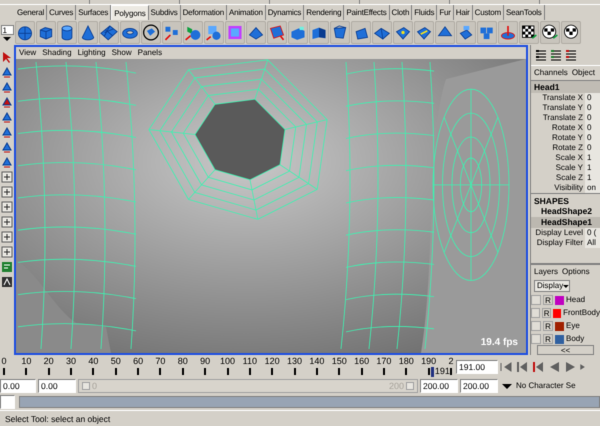  I want to click on attribute-value: 0 (, so click(592, 233).